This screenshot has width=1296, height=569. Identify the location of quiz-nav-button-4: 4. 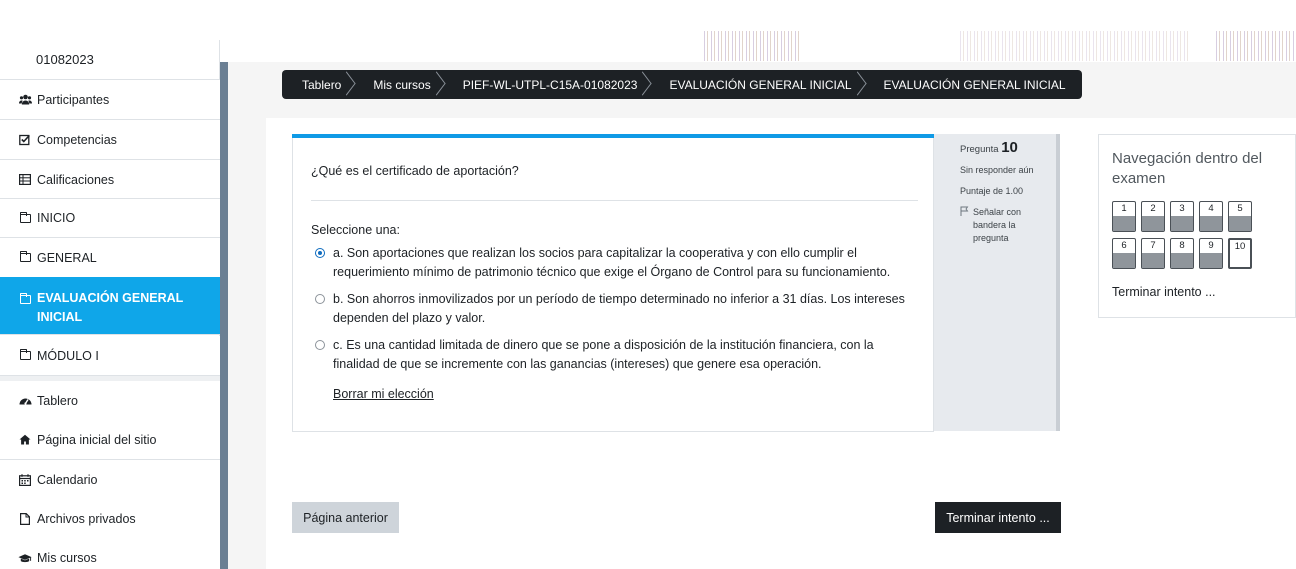
(1211, 216).